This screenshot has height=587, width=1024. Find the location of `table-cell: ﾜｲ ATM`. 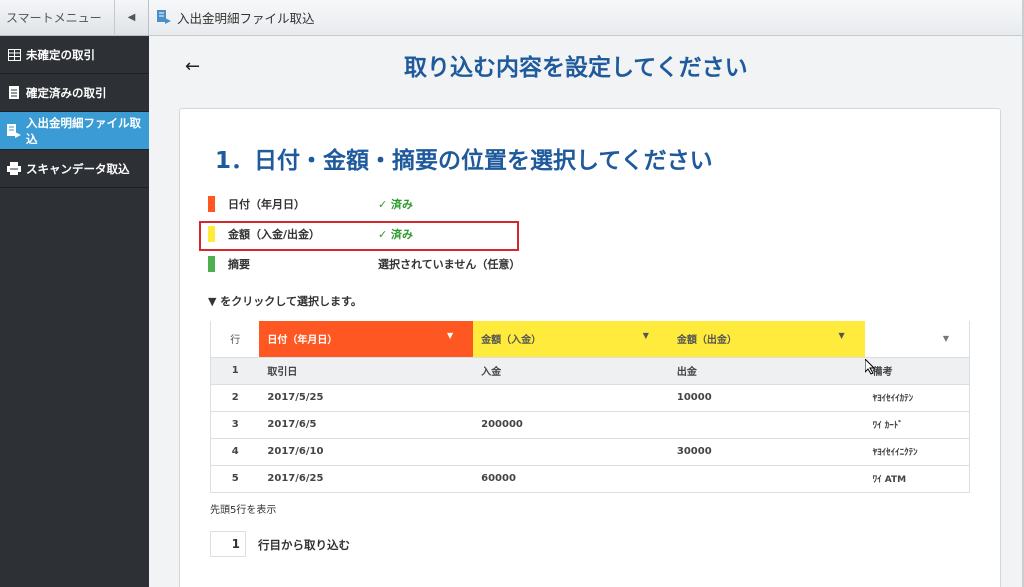

table-cell: ﾜｲ ATM is located at coordinates (917, 479).